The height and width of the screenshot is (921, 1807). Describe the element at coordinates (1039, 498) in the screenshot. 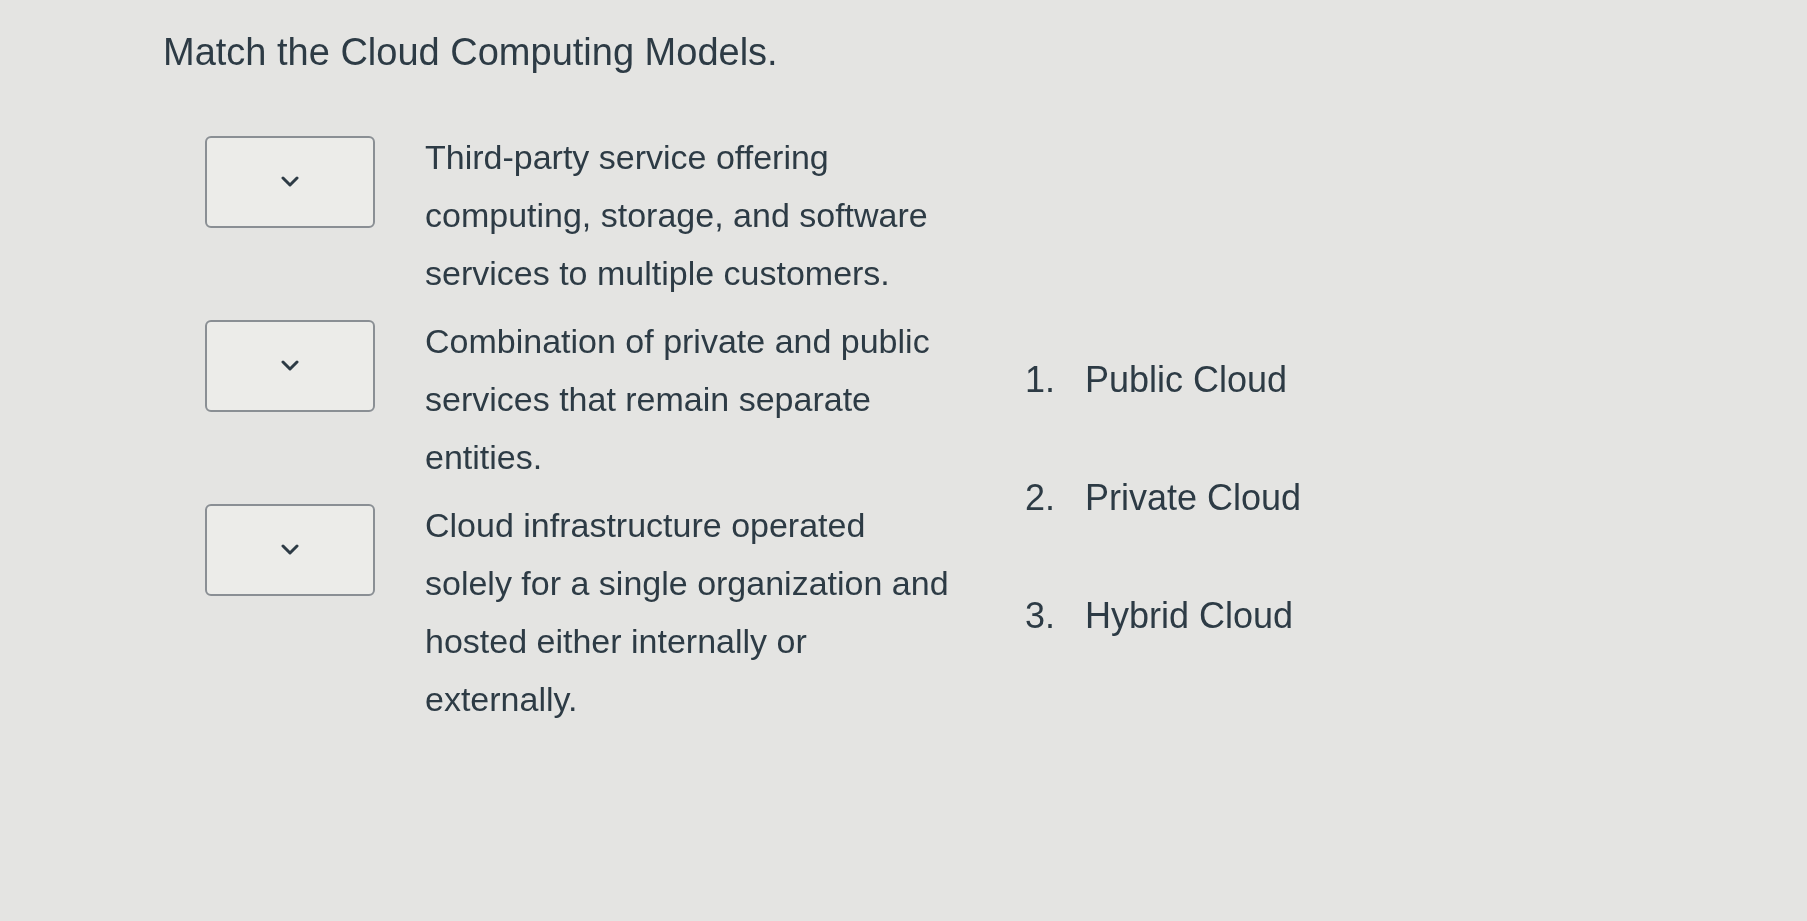

I see `option-number: 2.` at that location.